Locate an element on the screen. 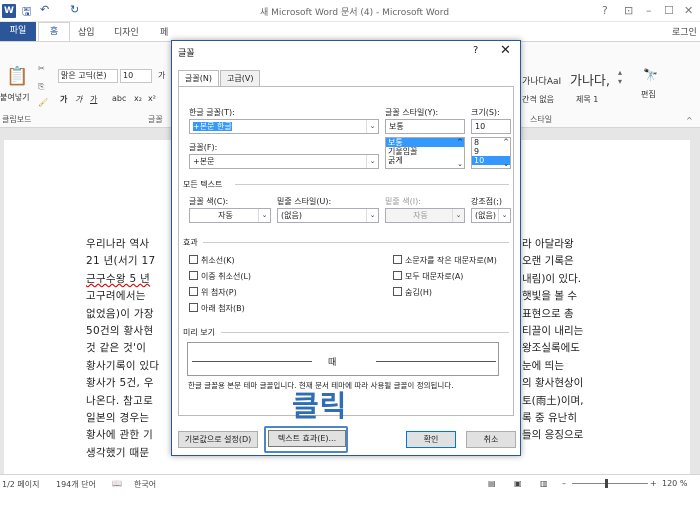 Image resolution: width=700 pixels, height=525 pixels. tab-advanced: 고급(V) is located at coordinates (240, 78).